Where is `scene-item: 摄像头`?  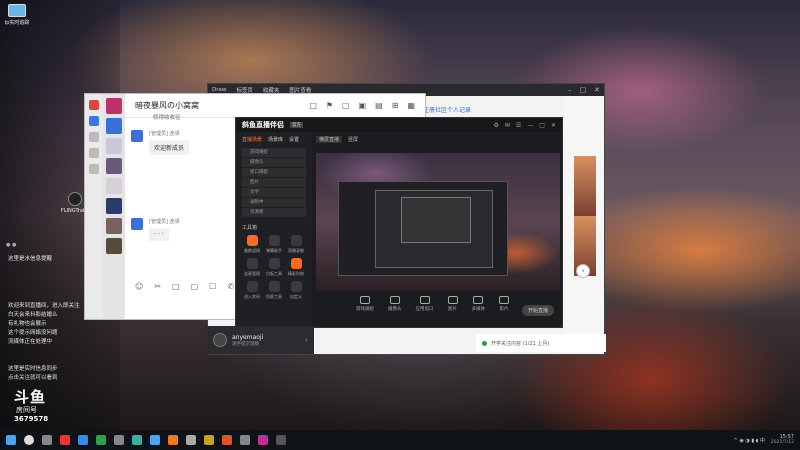
scene-item: 摄像头 is located at coordinates (274, 162).